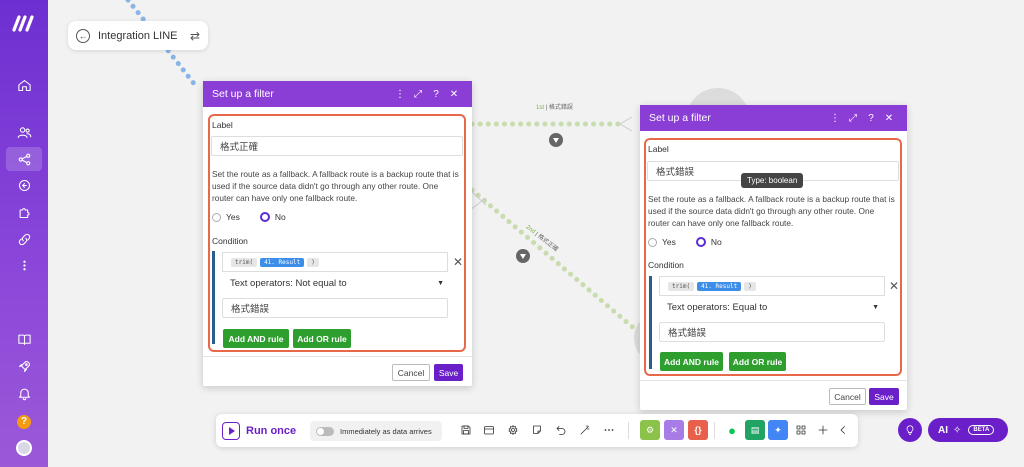 The height and width of the screenshot is (467, 1024). What do you see at coordinates (773, 118) in the screenshot?
I see `right-filter-header: Set up a filter ⋮ ⤢ ? ✕` at bounding box center [773, 118].